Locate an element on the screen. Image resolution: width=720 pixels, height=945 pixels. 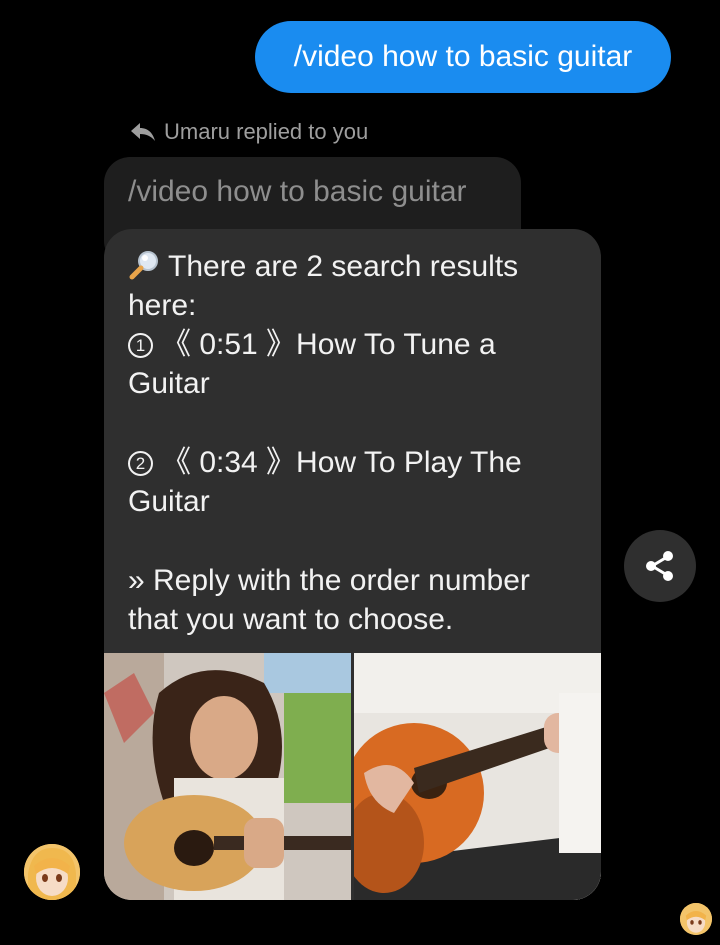
result-item-2: 2 《 0:34 》How To Play The is located at coordinates (354, 462).